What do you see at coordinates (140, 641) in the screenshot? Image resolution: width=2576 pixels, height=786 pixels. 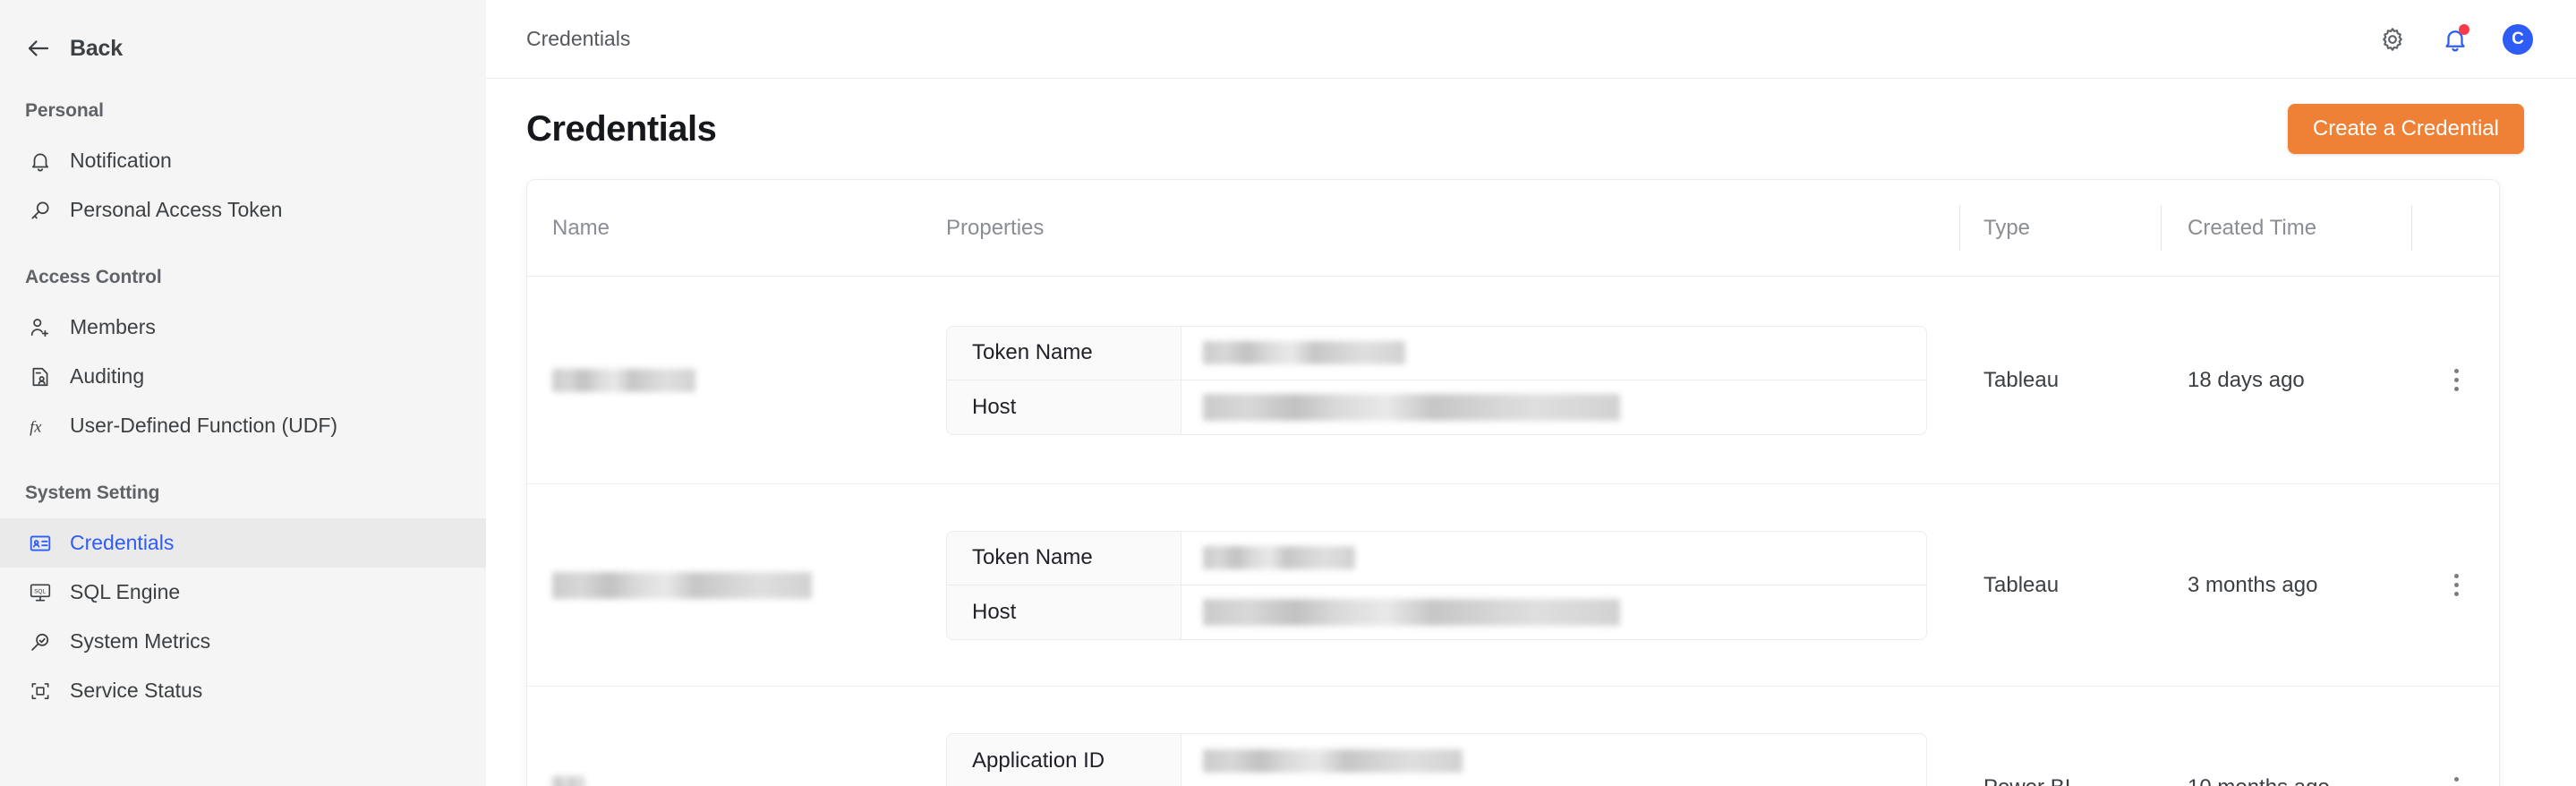 I see `sidebar-item-label: System Metrics` at bounding box center [140, 641].